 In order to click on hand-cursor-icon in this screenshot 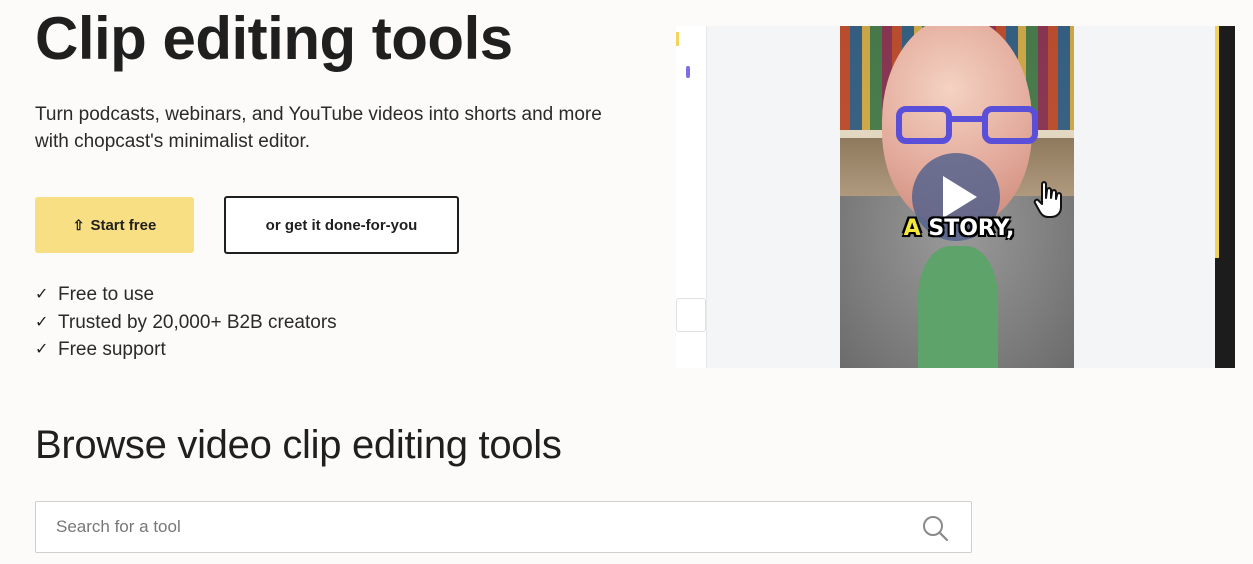, I will do `click(1047, 199)`.